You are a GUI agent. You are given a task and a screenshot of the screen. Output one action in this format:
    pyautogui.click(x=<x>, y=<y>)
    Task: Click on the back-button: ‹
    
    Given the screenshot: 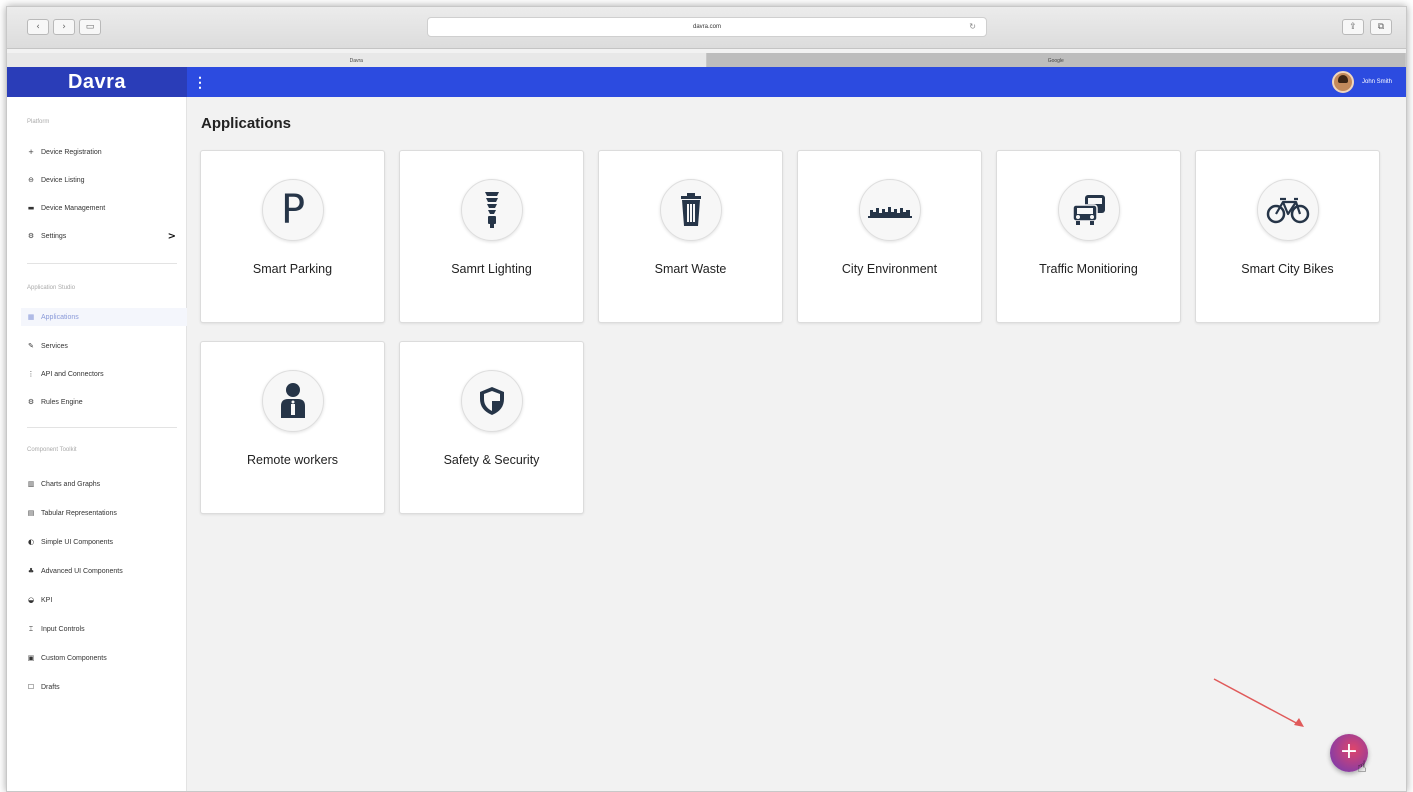 What is the action you would take?
    pyautogui.click(x=38, y=27)
    